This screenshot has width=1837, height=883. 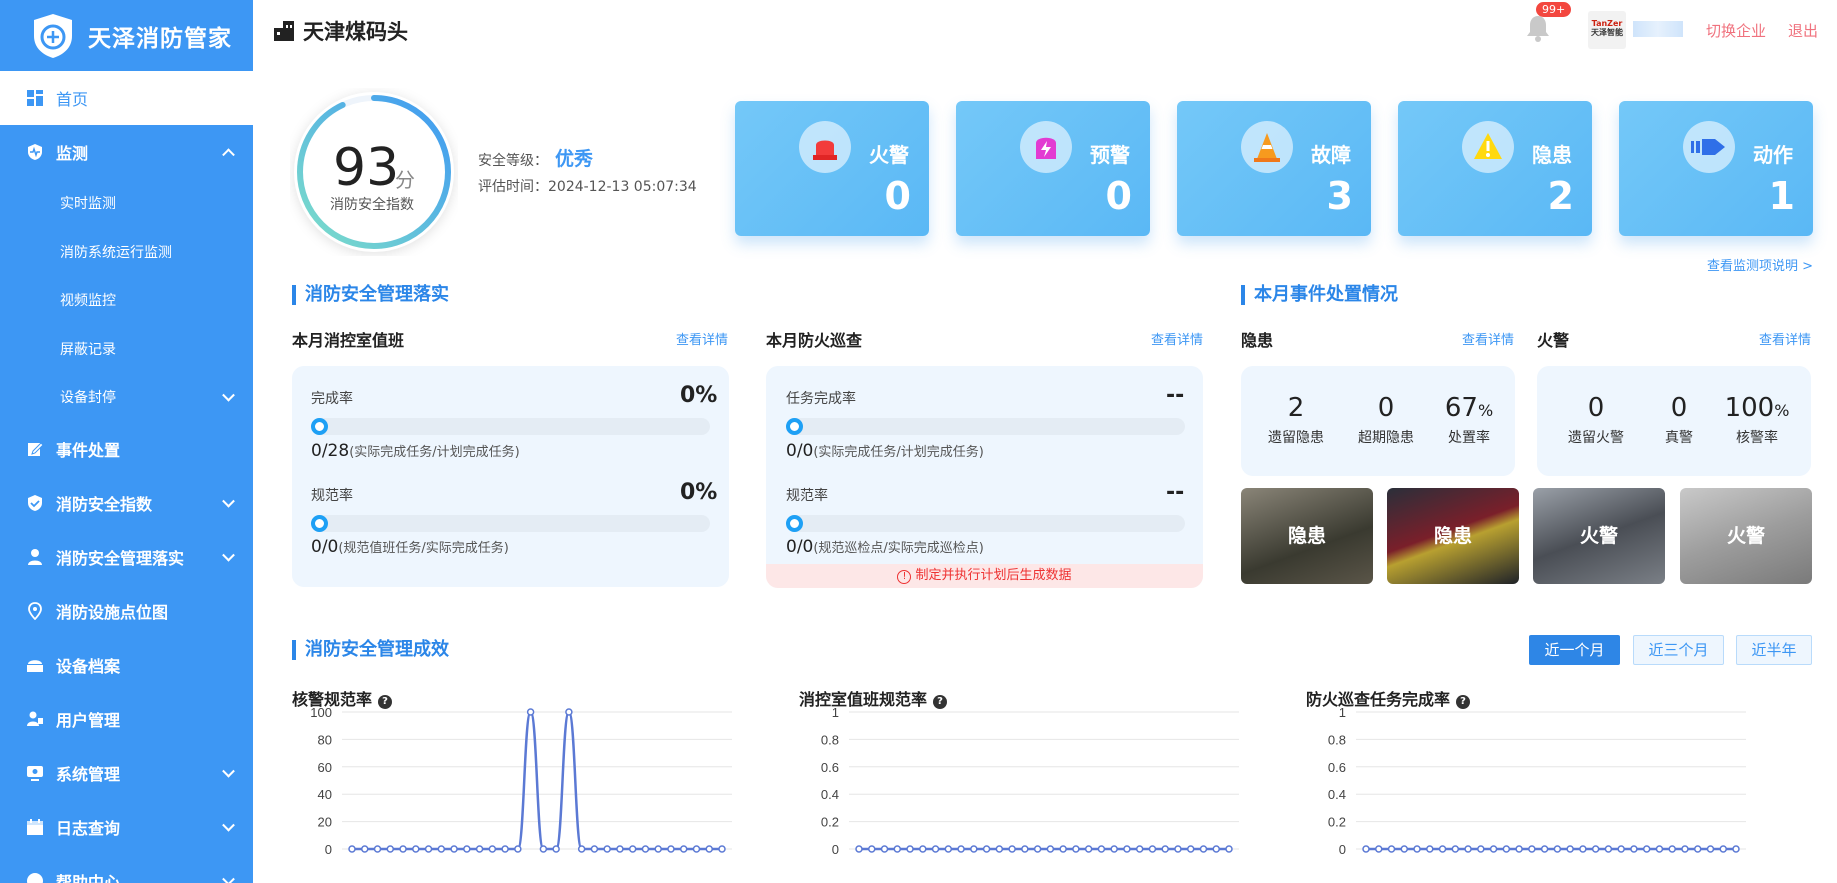 What do you see at coordinates (1757, 438) in the screenshot?
I see `fire-stat-label: 核警率` at bounding box center [1757, 438].